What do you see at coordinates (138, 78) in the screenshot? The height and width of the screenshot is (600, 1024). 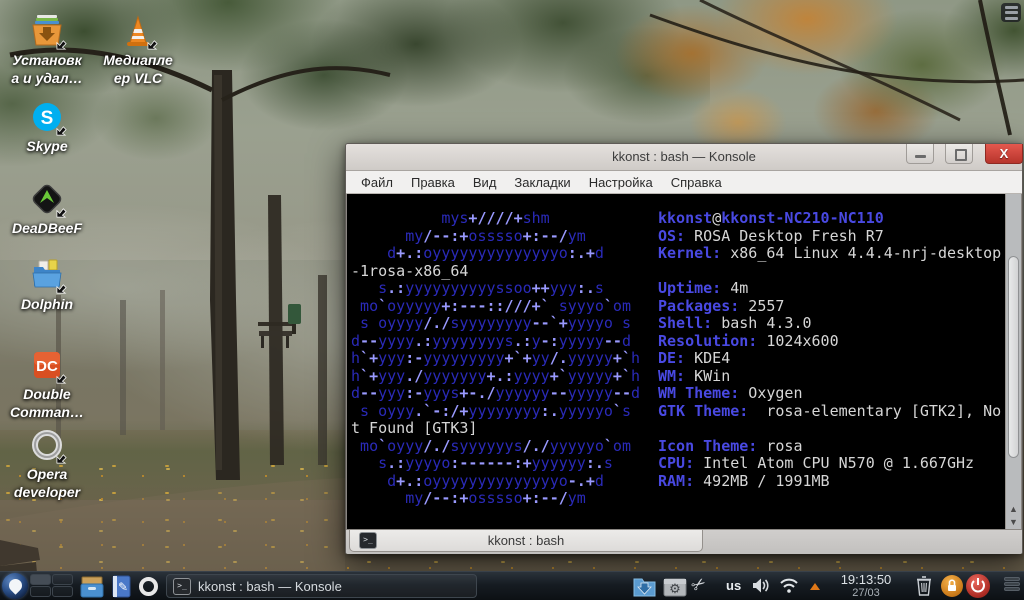 I see `icon-label: ер VLC` at bounding box center [138, 78].